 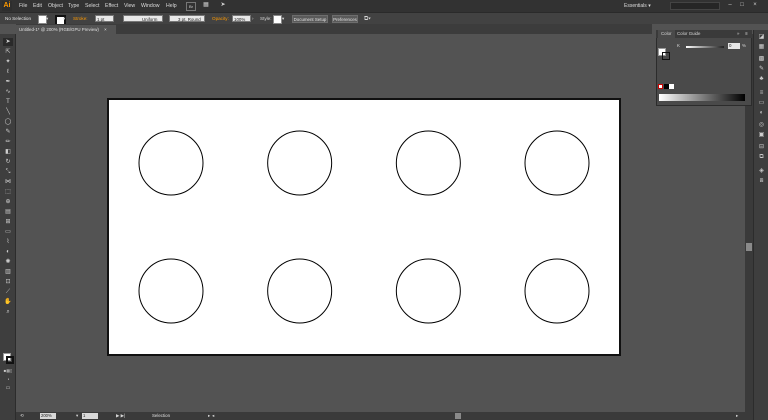 What do you see at coordinates (761, 181) in the screenshot?
I see `artboards-panel-icon: ⧈` at bounding box center [761, 181].